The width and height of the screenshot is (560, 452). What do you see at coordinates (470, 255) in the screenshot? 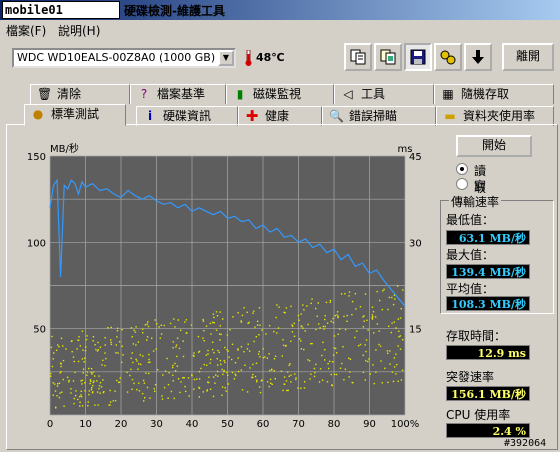
I see `max-label: 最大值：` at bounding box center [470, 255].